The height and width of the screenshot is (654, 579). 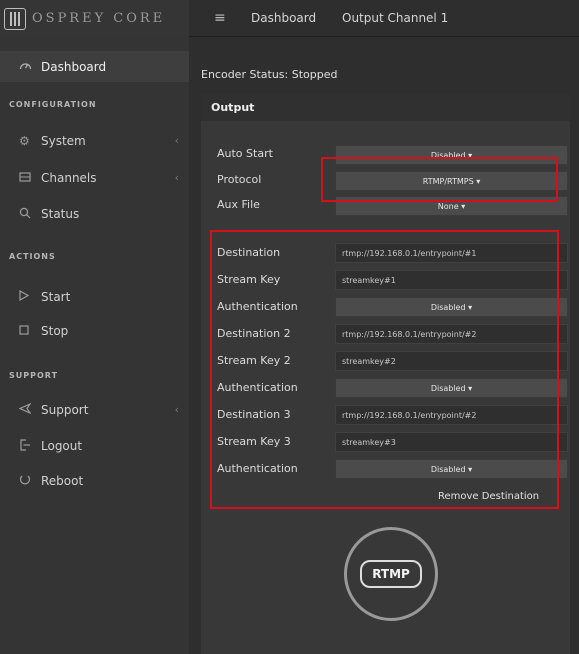 What do you see at coordinates (69, 178) in the screenshot?
I see `sidebar-item-label: Channels` at bounding box center [69, 178].